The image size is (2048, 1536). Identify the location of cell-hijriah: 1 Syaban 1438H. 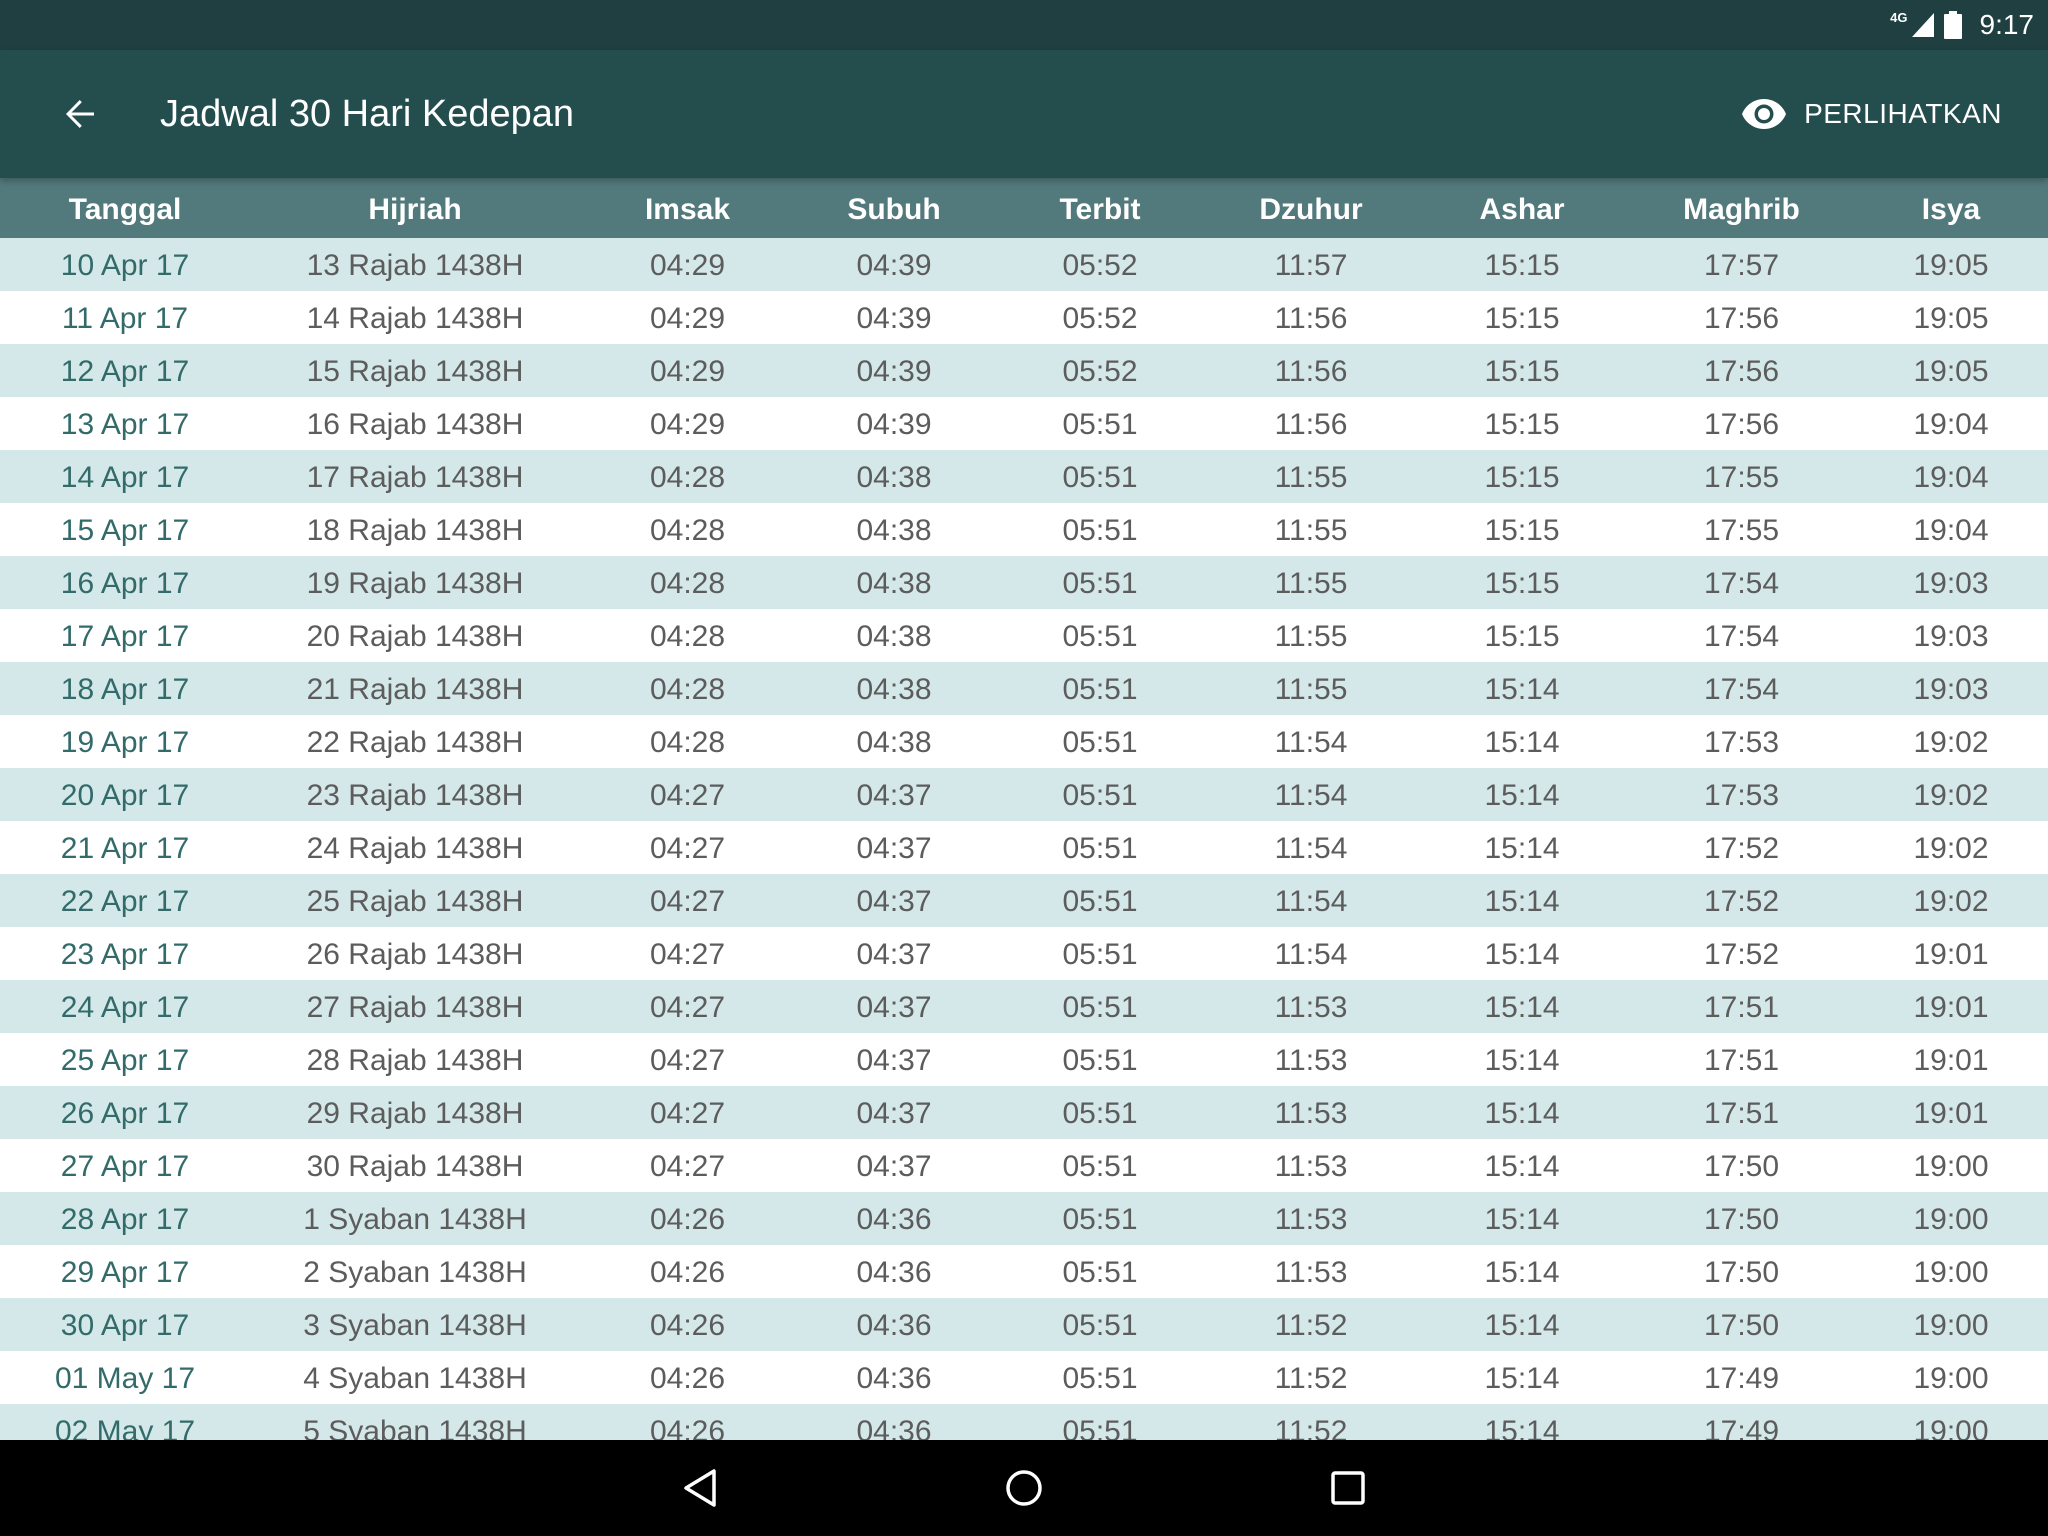
(415, 1219).